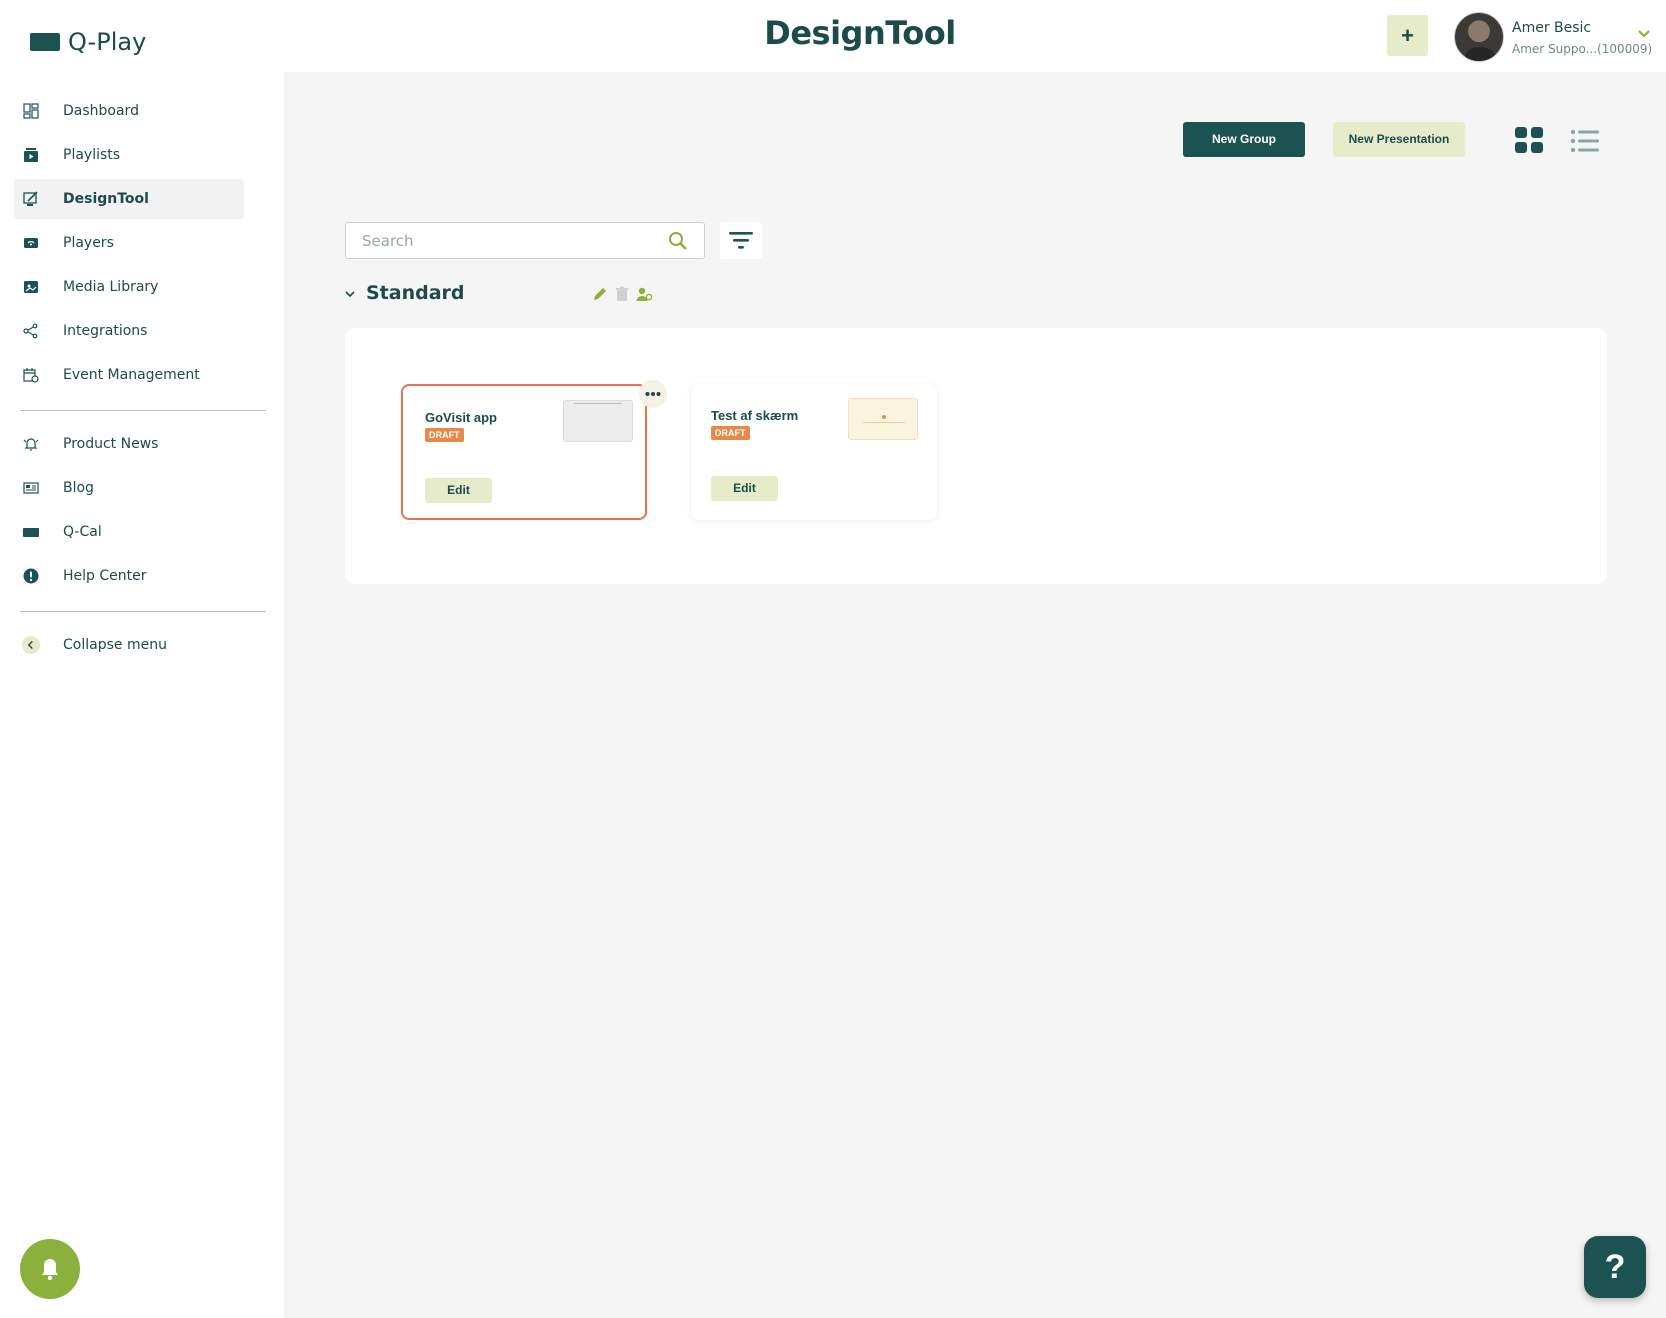  I want to click on sidebar-item-label: Q-Cal, so click(82, 532).